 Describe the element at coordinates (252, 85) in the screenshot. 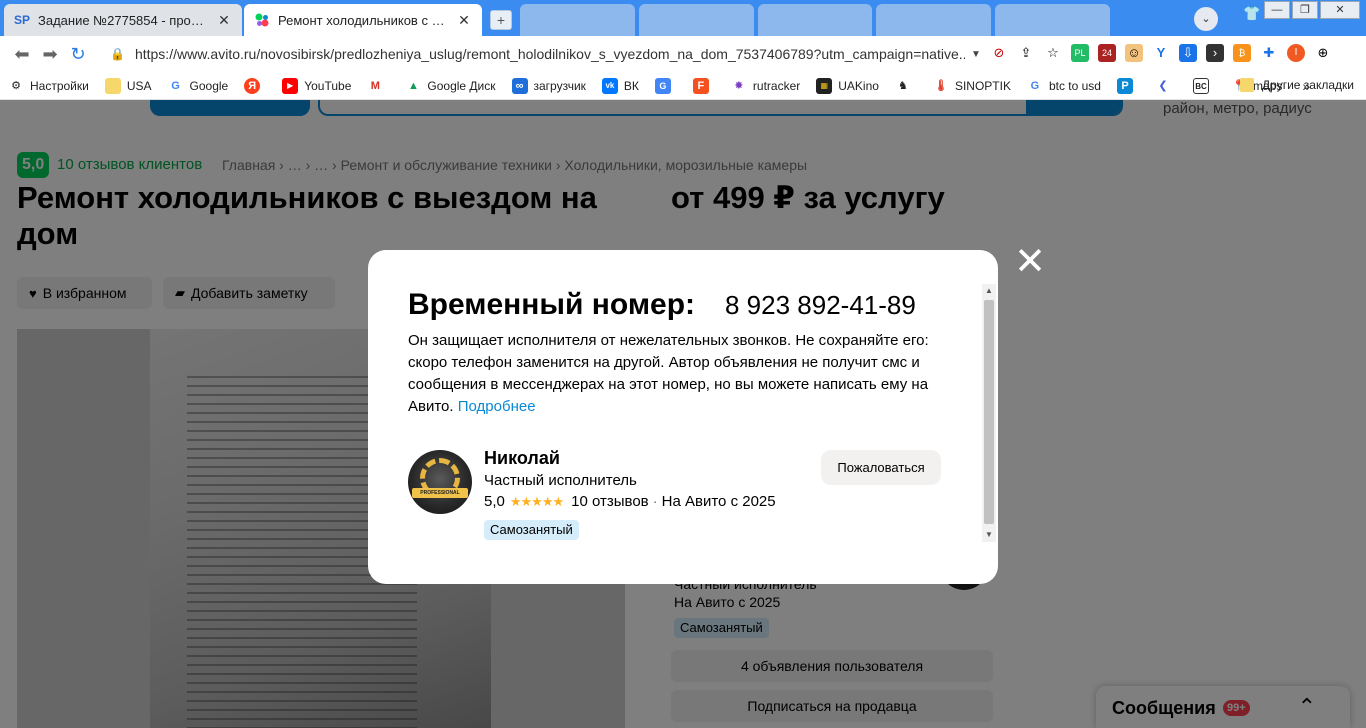

I see `yandex-icon: Я` at that location.